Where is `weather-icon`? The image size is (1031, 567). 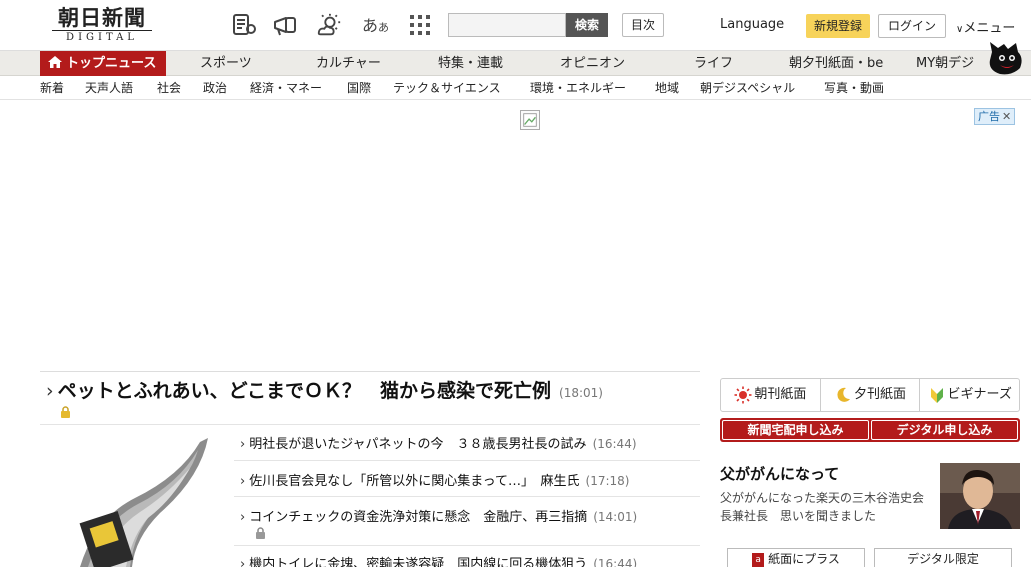
weather-icon is located at coordinates (329, 25).